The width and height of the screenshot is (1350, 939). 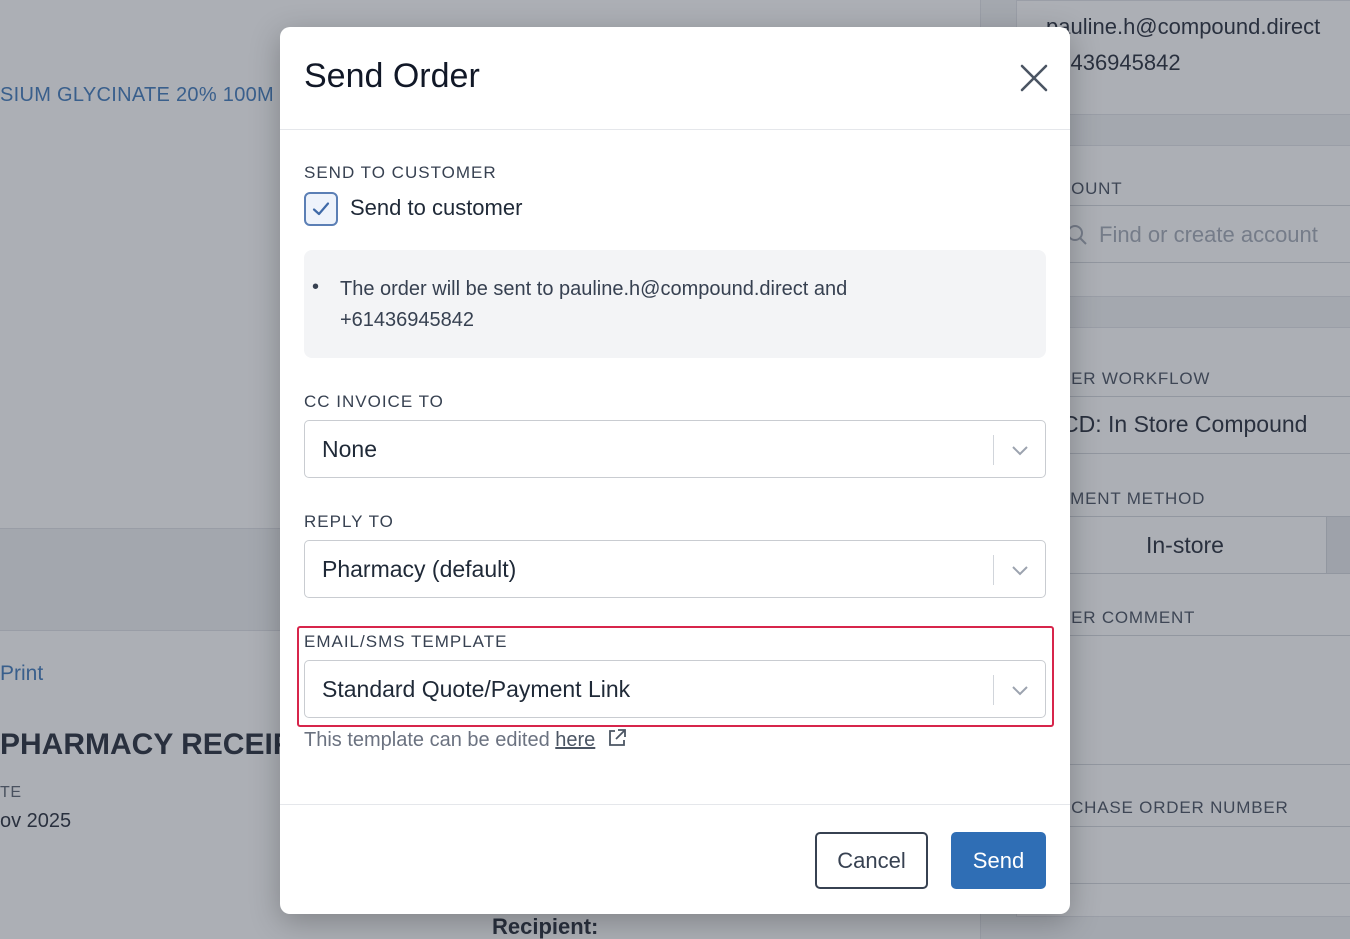 I want to click on cancel-button: Cancel, so click(x=871, y=860).